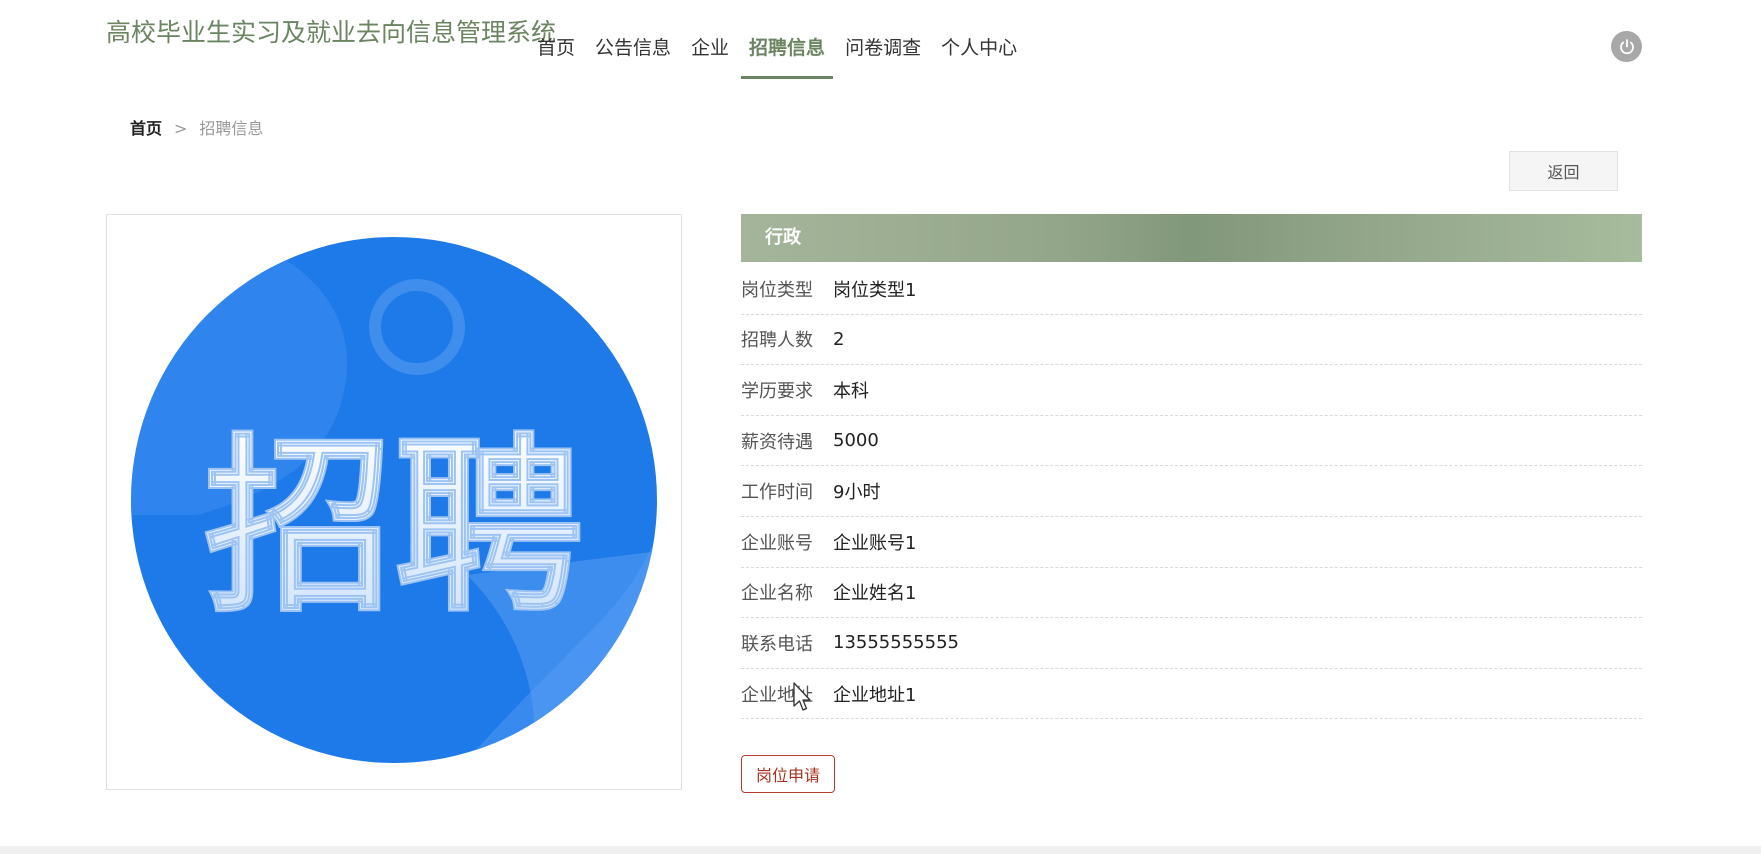  What do you see at coordinates (787, 40) in the screenshot?
I see `nav-recruitment: 招聘信息` at bounding box center [787, 40].